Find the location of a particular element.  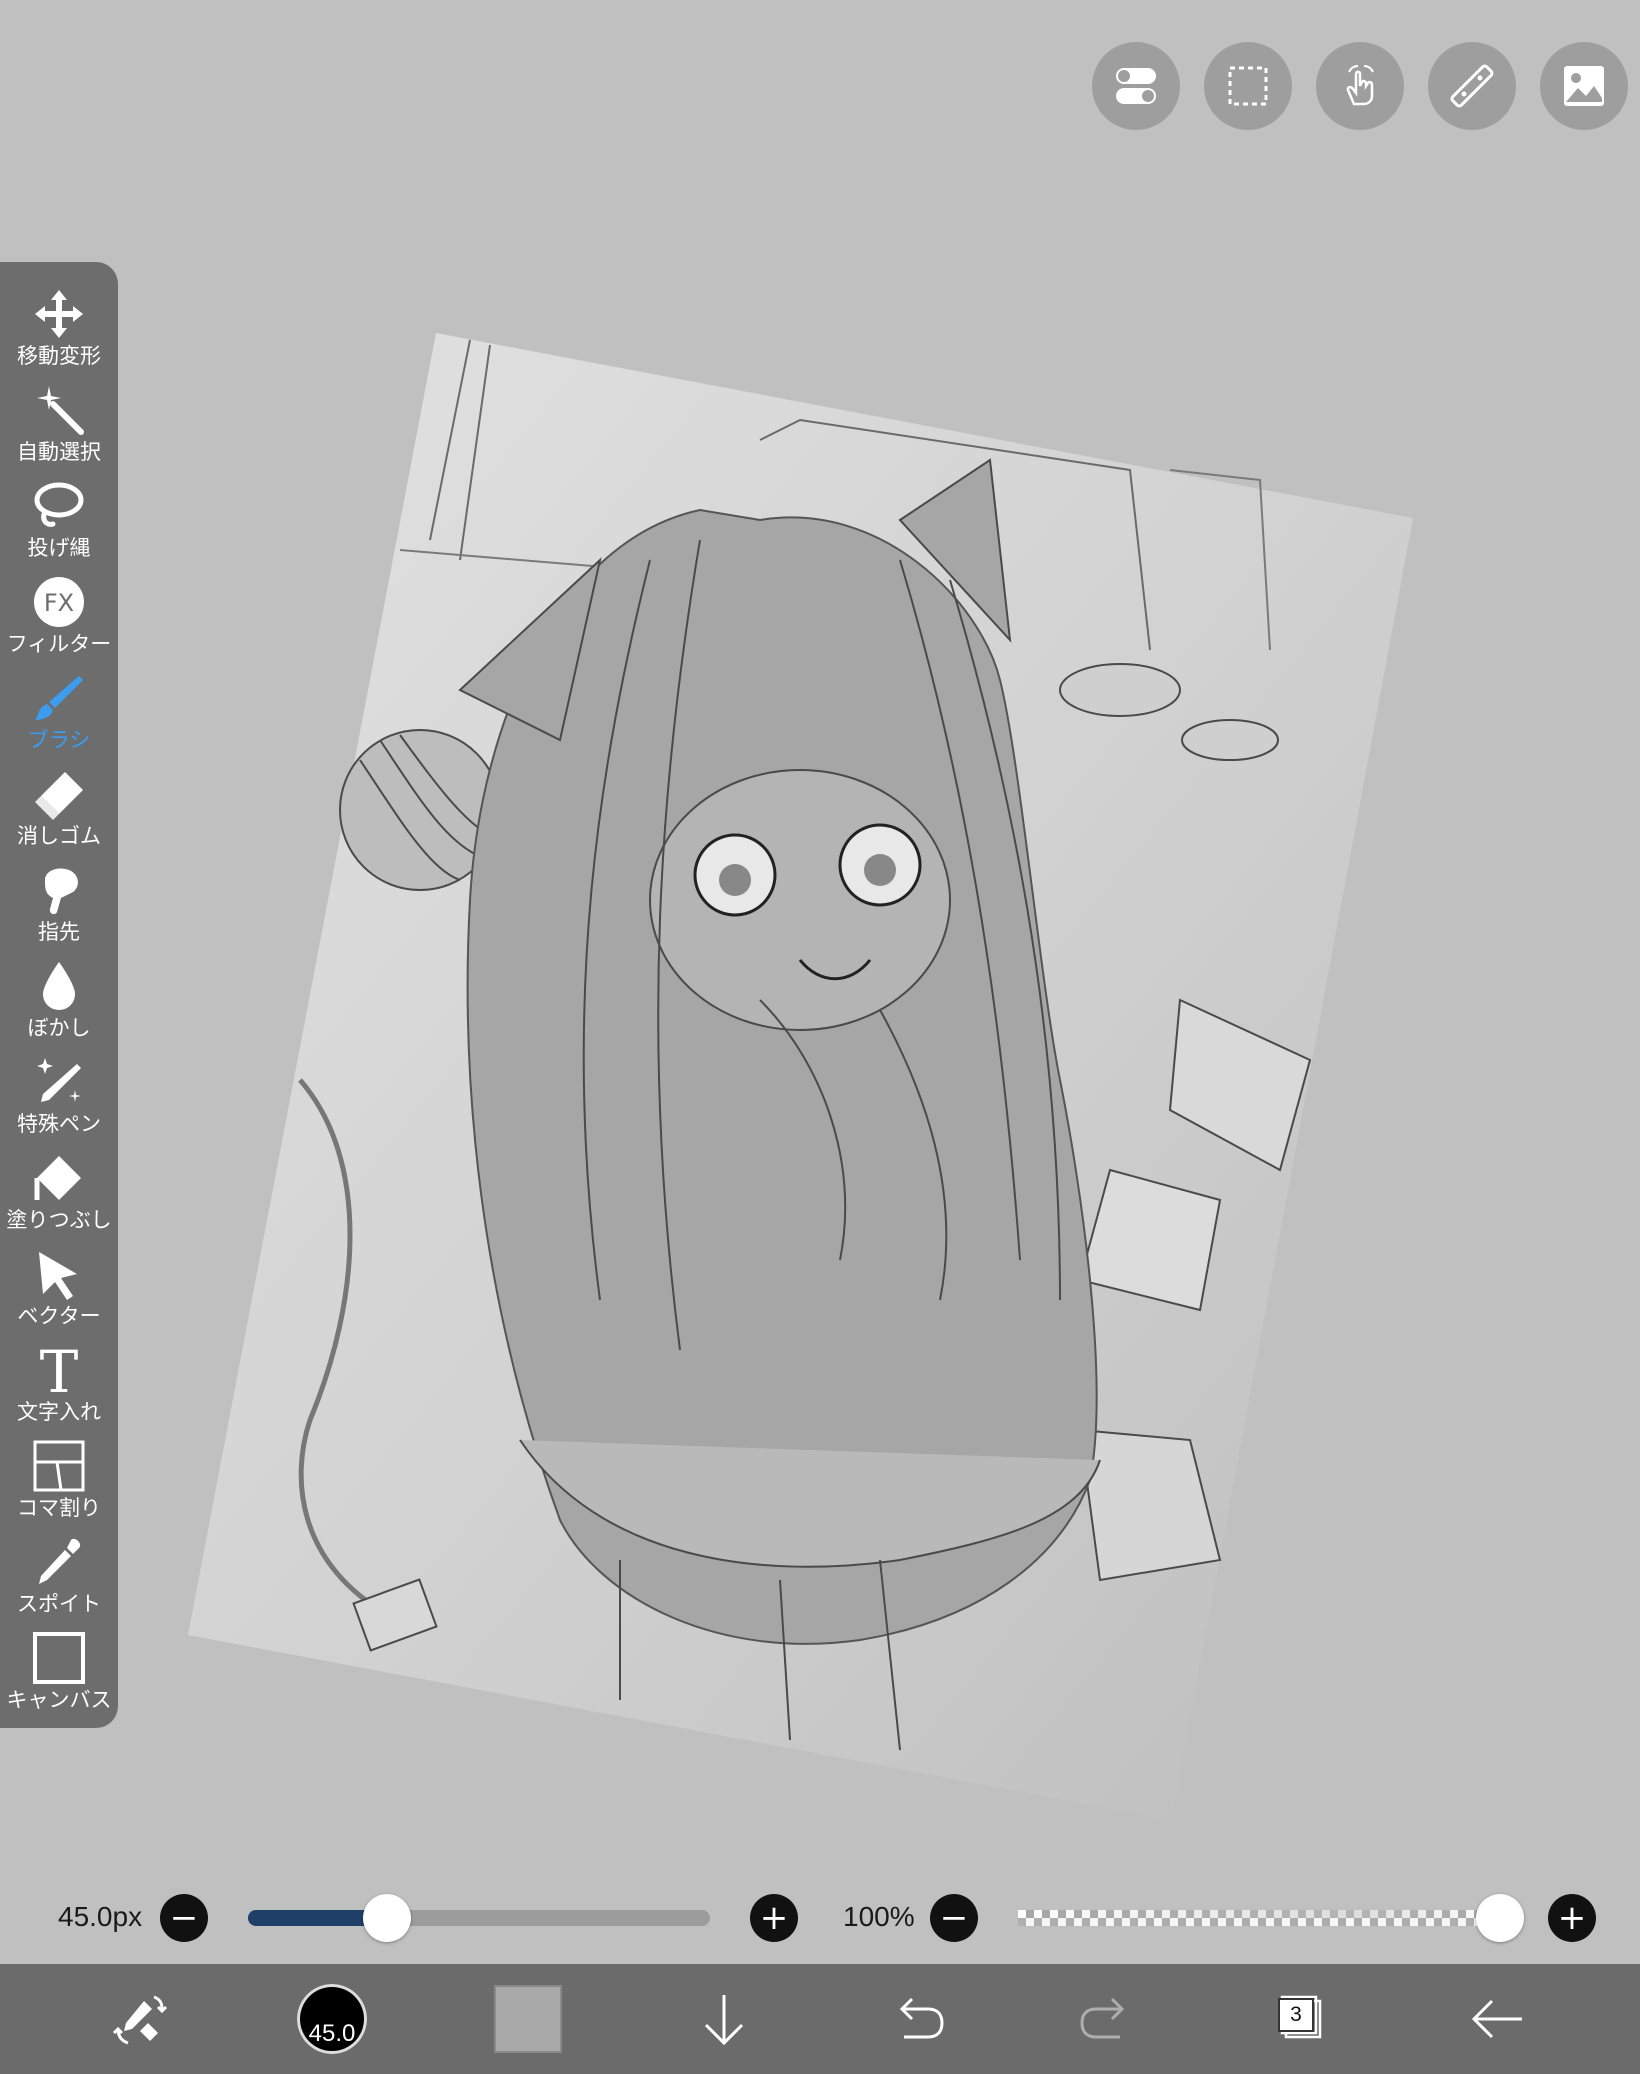

size-decrease-button: − is located at coordinates (184, 1918).